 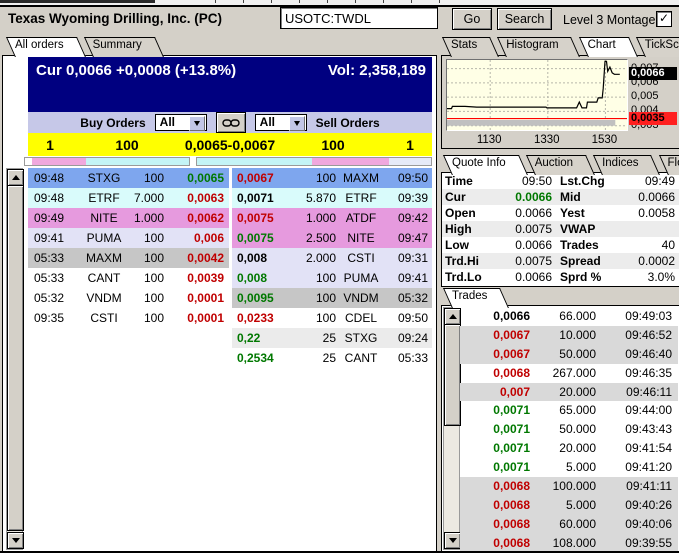 I want to click on tab-flow: Flow, so click(x=669, y=165).